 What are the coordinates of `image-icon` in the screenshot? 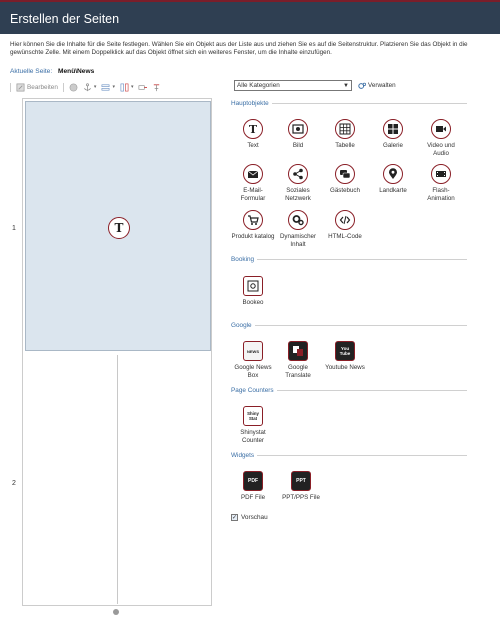 It's located at (298, 129).